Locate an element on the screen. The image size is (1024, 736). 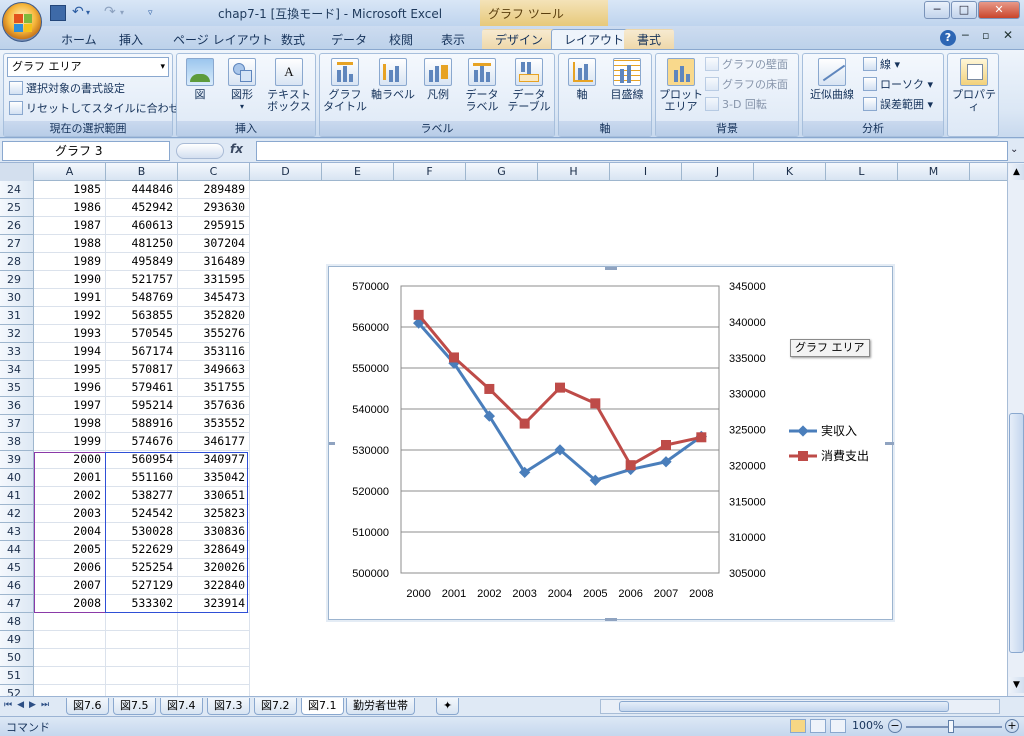
cell-a: 1997 is located at coordinates (70, 406).